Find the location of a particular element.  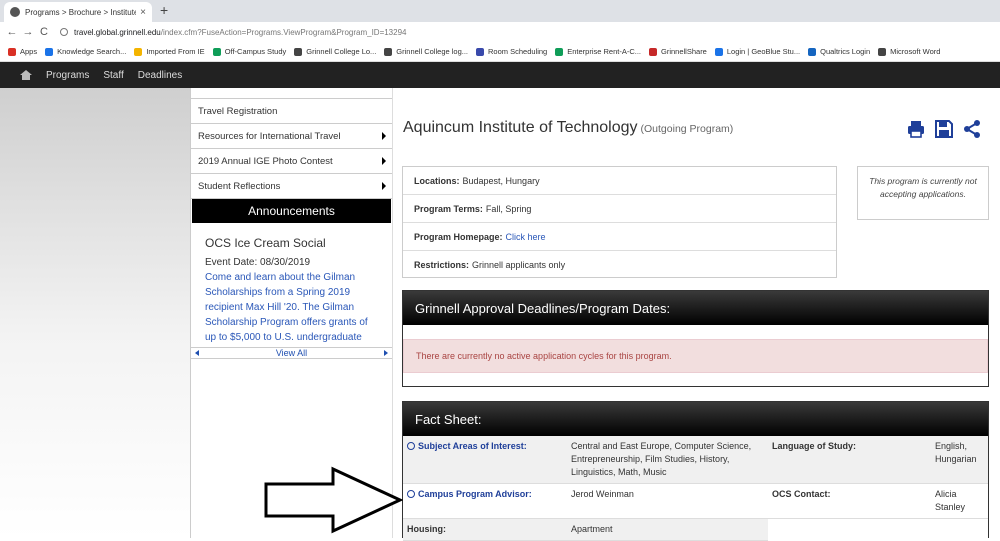

info-terms: Program Terms: Fall, Spring is located at coordinates (619, 209).